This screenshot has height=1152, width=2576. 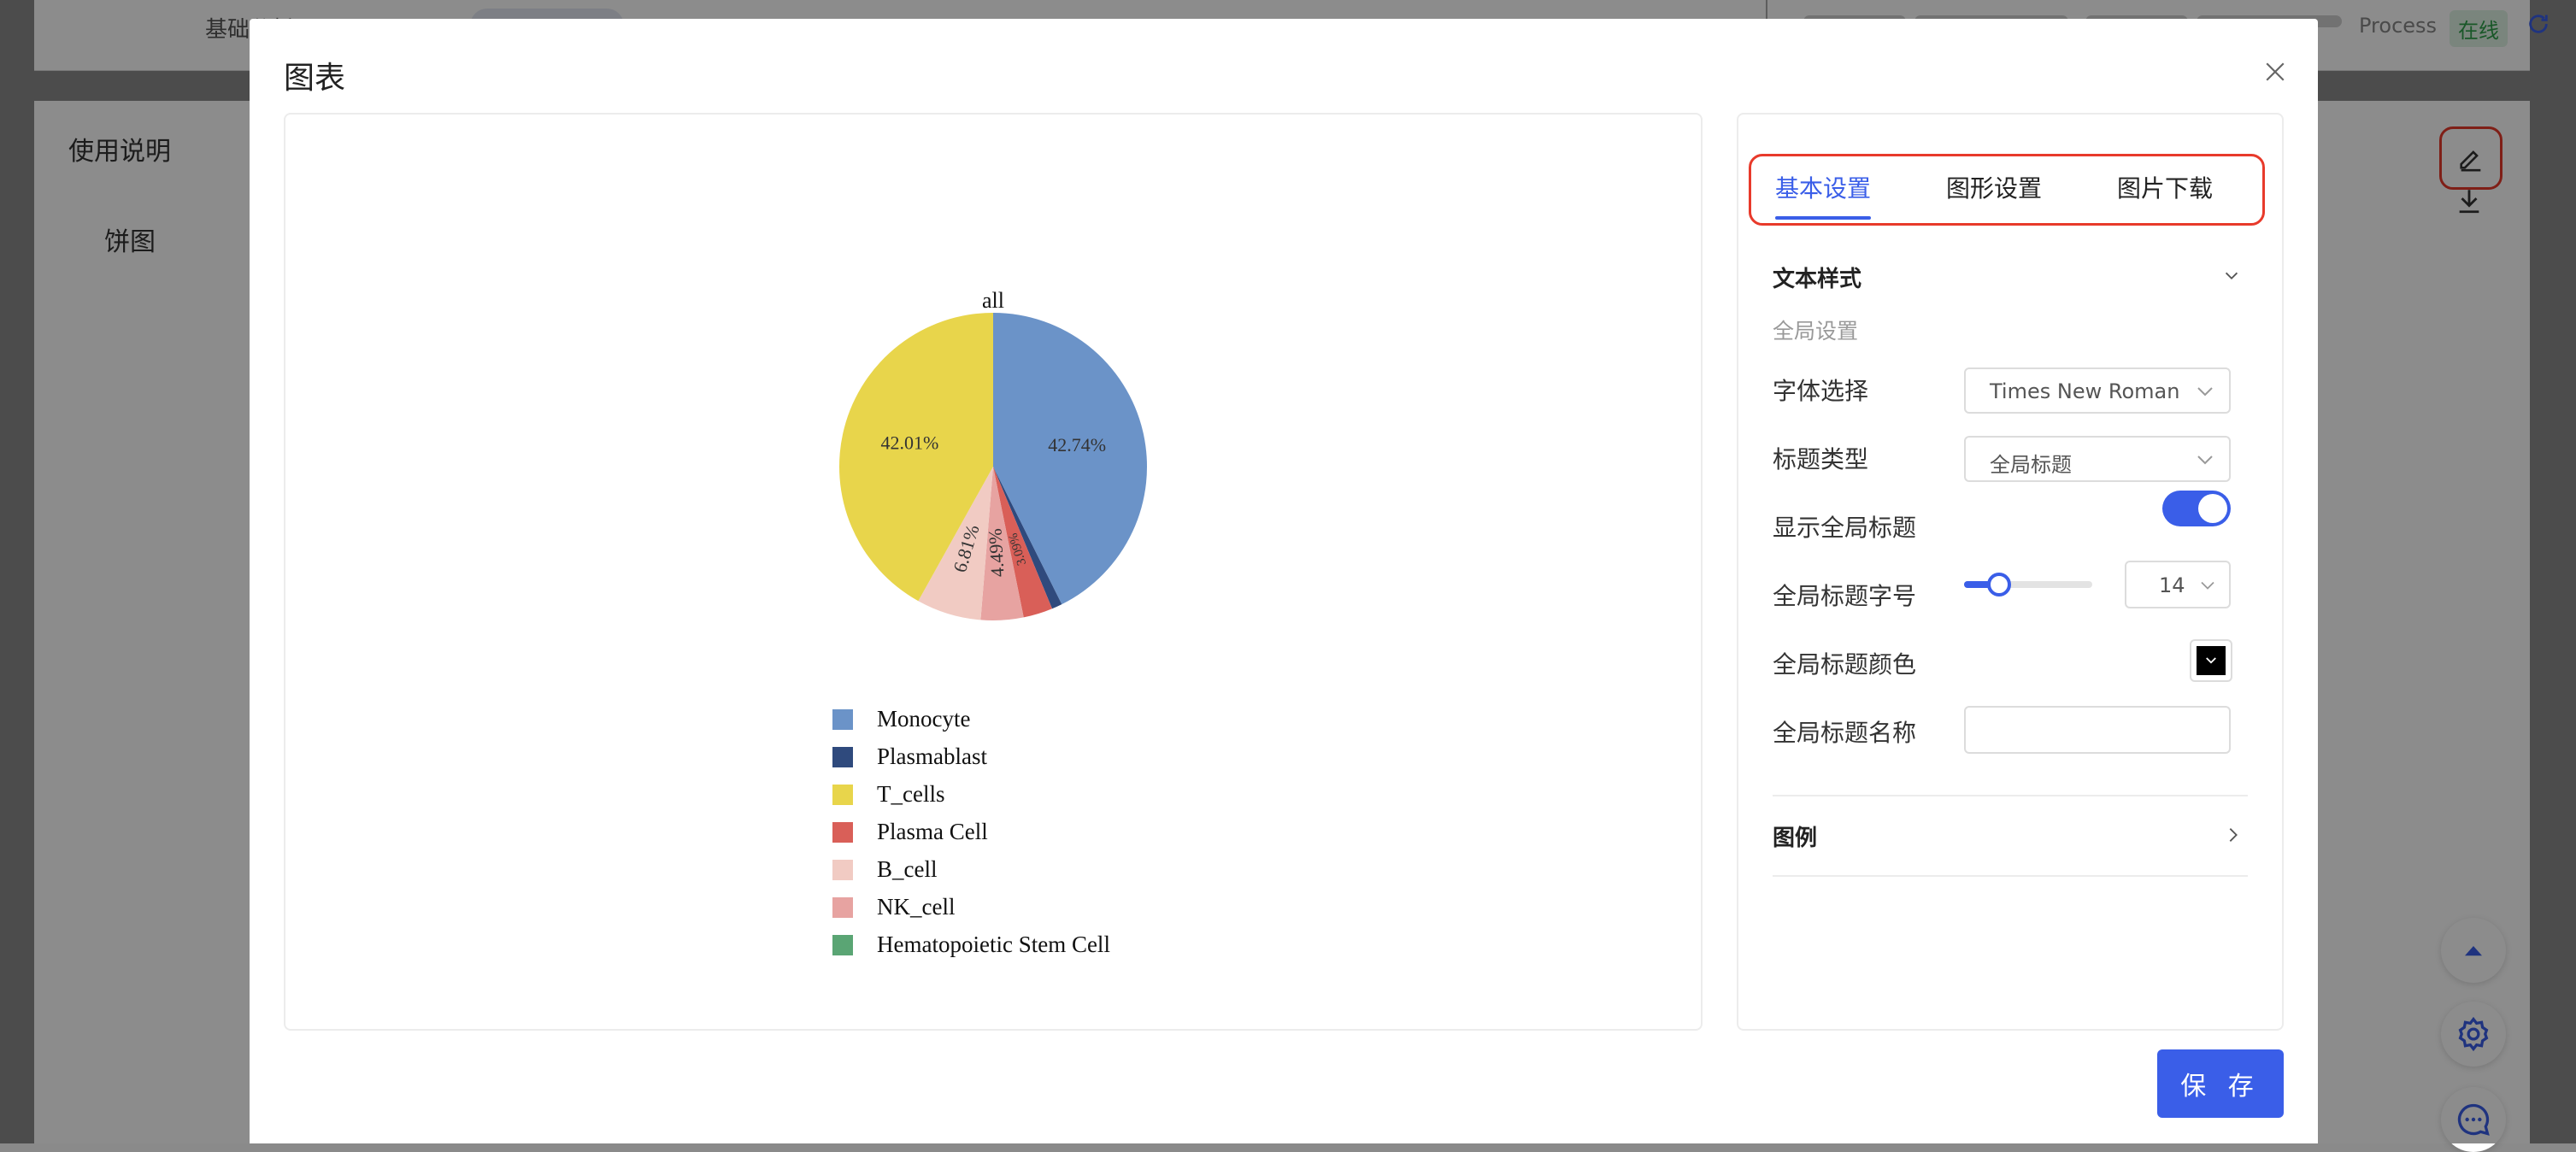 What do you see at coordinates (1998, 585) in the screenshot?
I see `font-size-slider-handle` at bounding box center [1998, 585].